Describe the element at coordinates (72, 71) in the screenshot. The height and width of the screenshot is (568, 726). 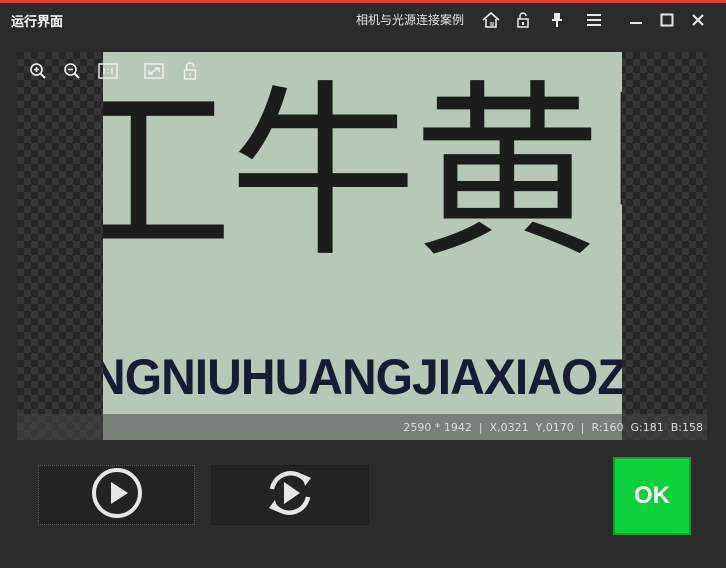
I see `zoom-out-icon` at that location.